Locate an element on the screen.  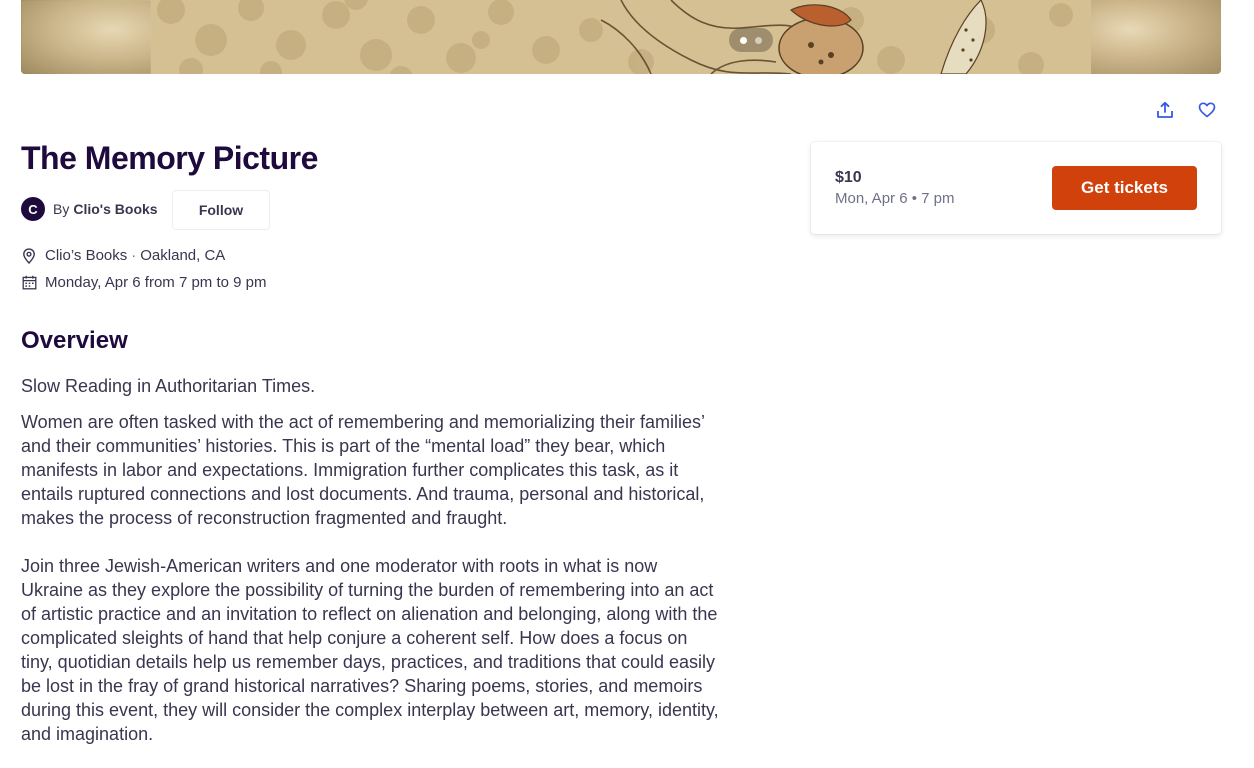
organizer-info: C By Clio's Books is located at coordinates (89, 209).